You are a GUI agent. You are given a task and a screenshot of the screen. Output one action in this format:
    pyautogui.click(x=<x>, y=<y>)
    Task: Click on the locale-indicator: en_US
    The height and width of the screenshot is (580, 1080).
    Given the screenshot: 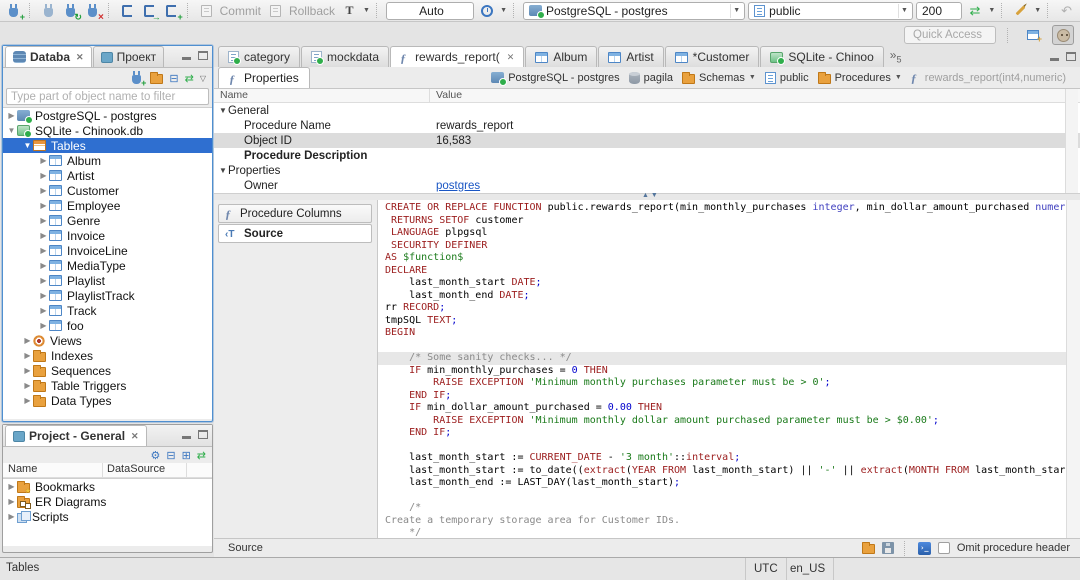 What is the action you would take?
    pyautogui.click(x=808, y=569)
    